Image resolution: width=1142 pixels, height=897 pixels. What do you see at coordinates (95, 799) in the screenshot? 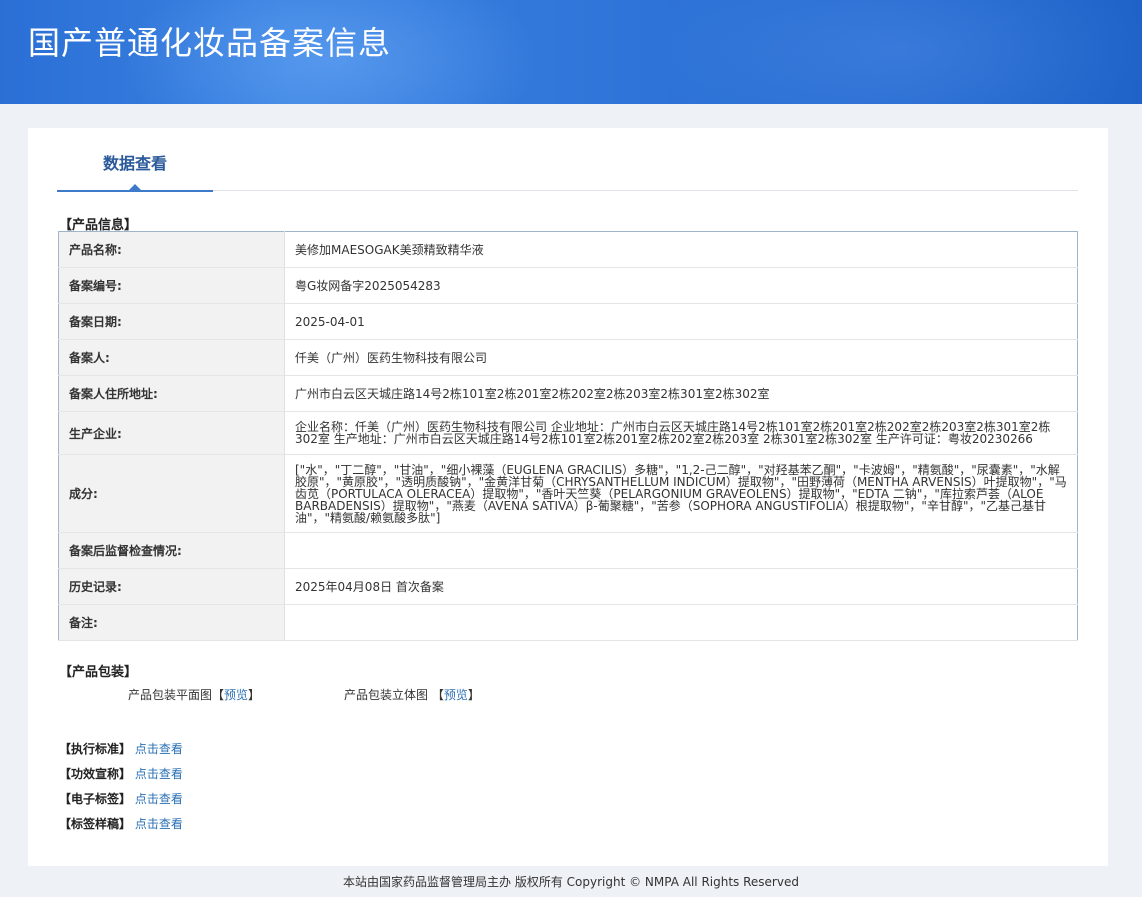
I see `e-label-label: 【电子标签】` at bounding box center [95, 799].